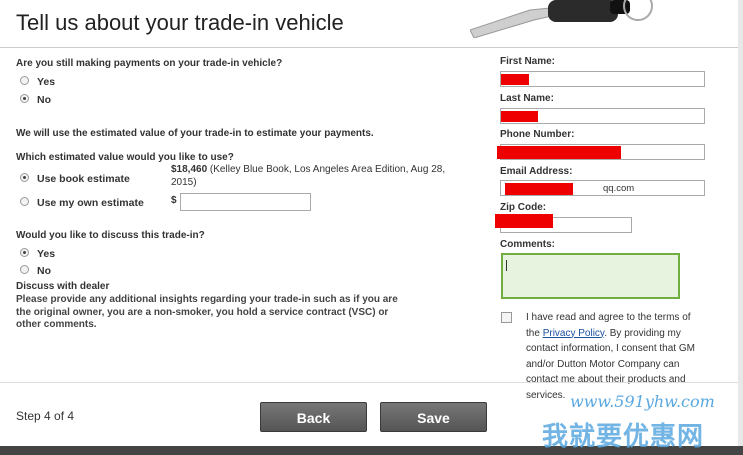 This screenshot has width=743, height=455. Describe the element at coordinates (24, 177) in the screenshot. I see `book-estimate-radio` at that location.